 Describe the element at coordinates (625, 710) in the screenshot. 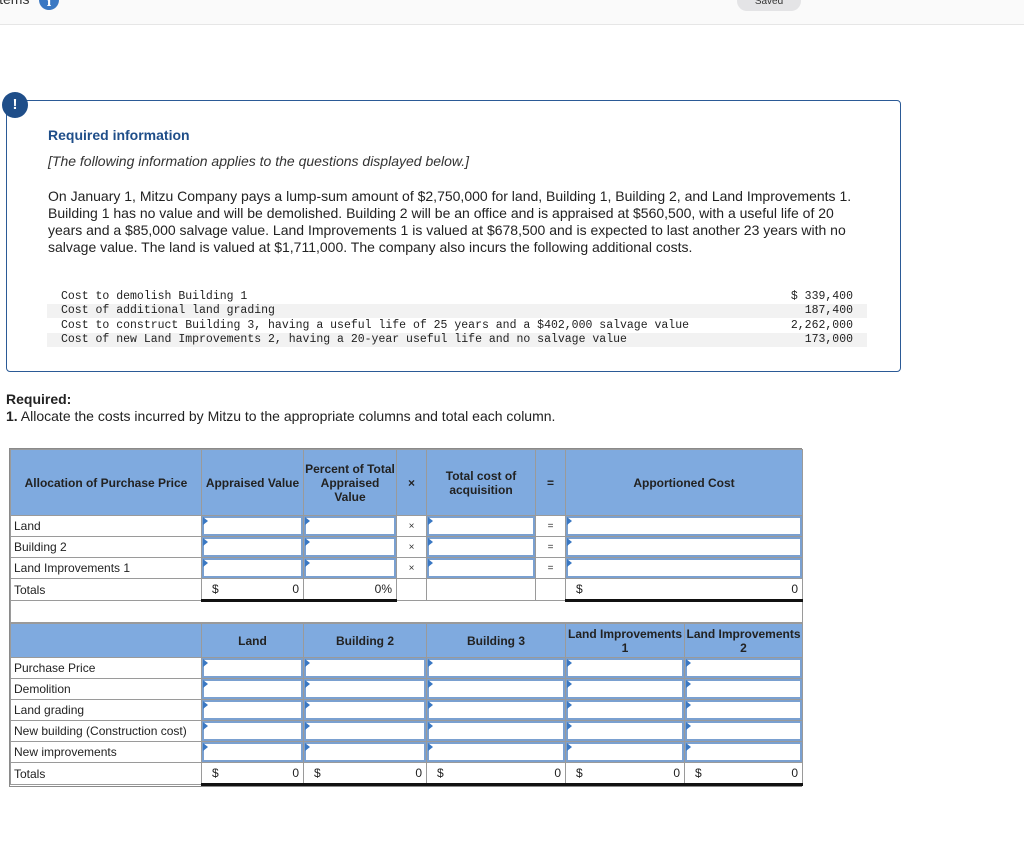

I see `land-grading-landimp1-input` at that location.